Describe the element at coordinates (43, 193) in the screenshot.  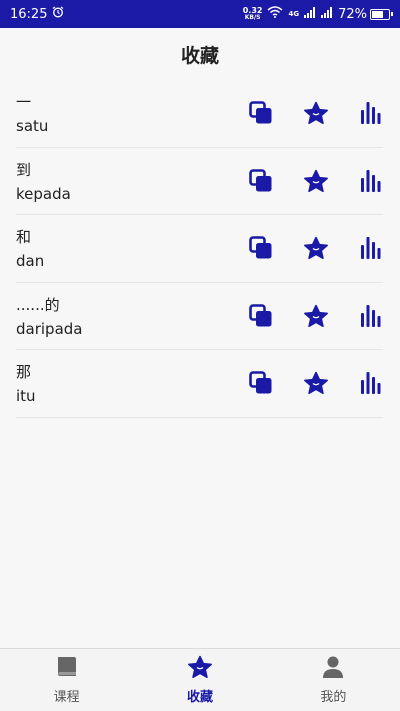
I see `foreign-word: kepada` at that location.